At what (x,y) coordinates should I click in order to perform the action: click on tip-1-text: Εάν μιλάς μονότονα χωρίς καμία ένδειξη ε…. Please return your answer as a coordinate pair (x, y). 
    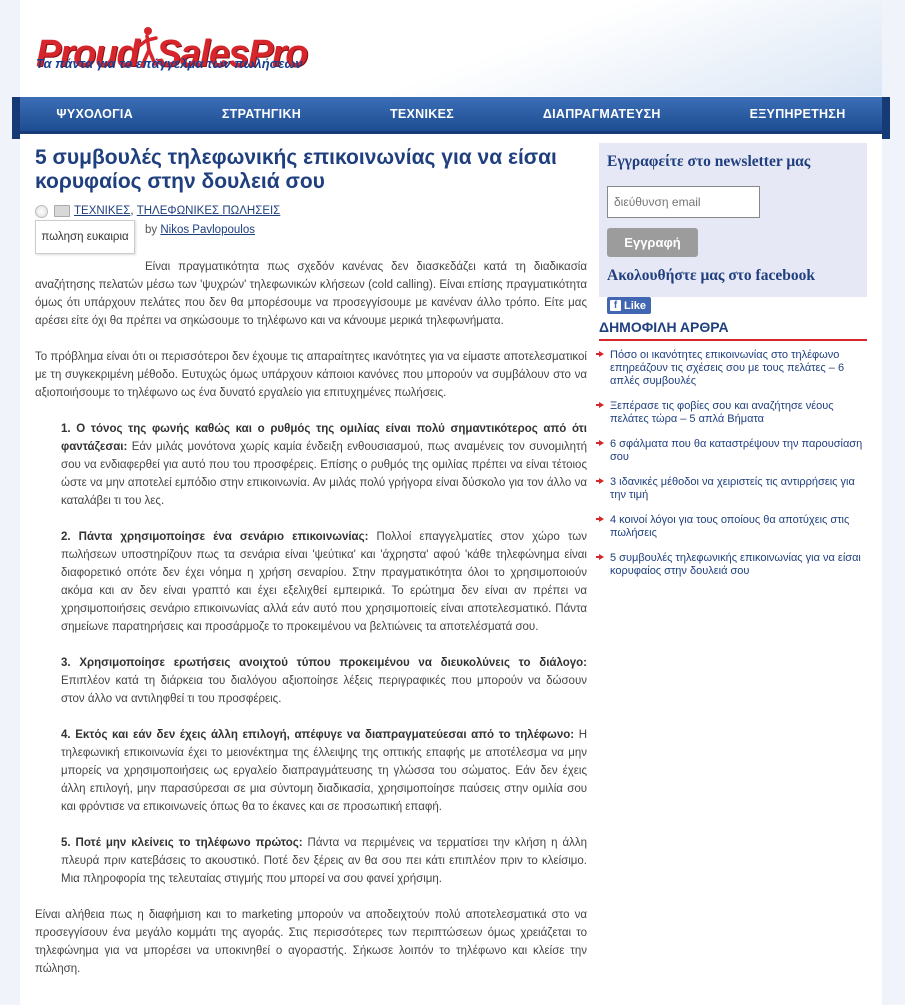
    Looking at the image, I should click on (324, 474).